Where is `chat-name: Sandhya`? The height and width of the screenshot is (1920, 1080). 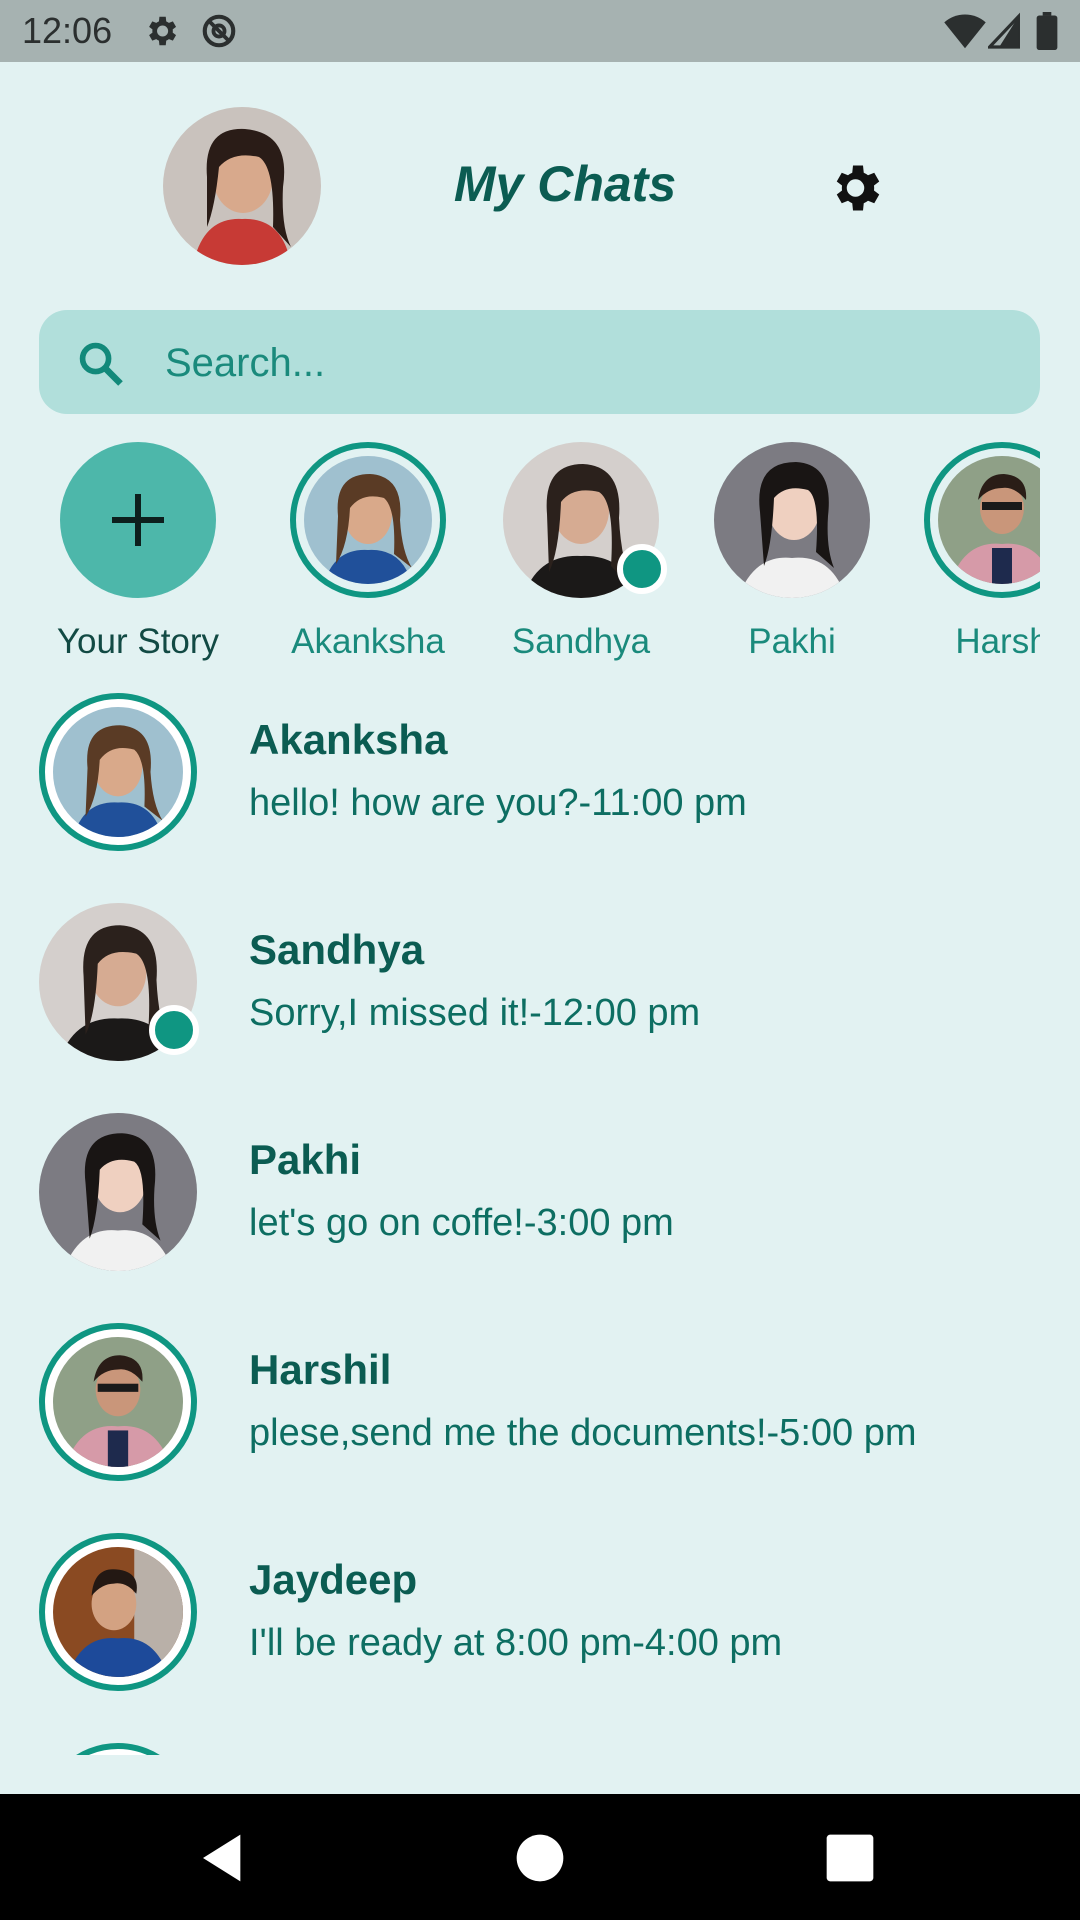
chat-name: Sandhya is located at coordinates (337, 949).